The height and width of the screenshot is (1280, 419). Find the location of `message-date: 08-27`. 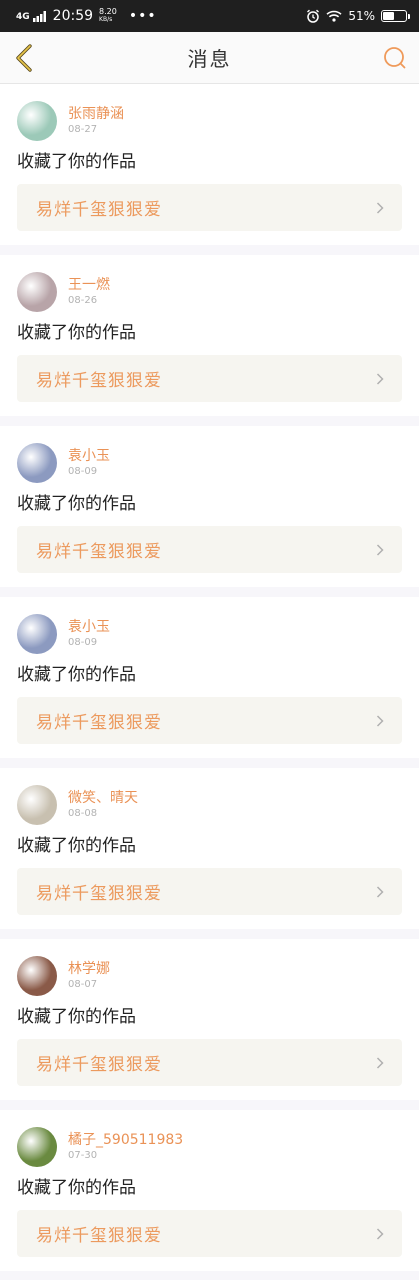

message-date: 08-27 is located at coordinates (83, 129).